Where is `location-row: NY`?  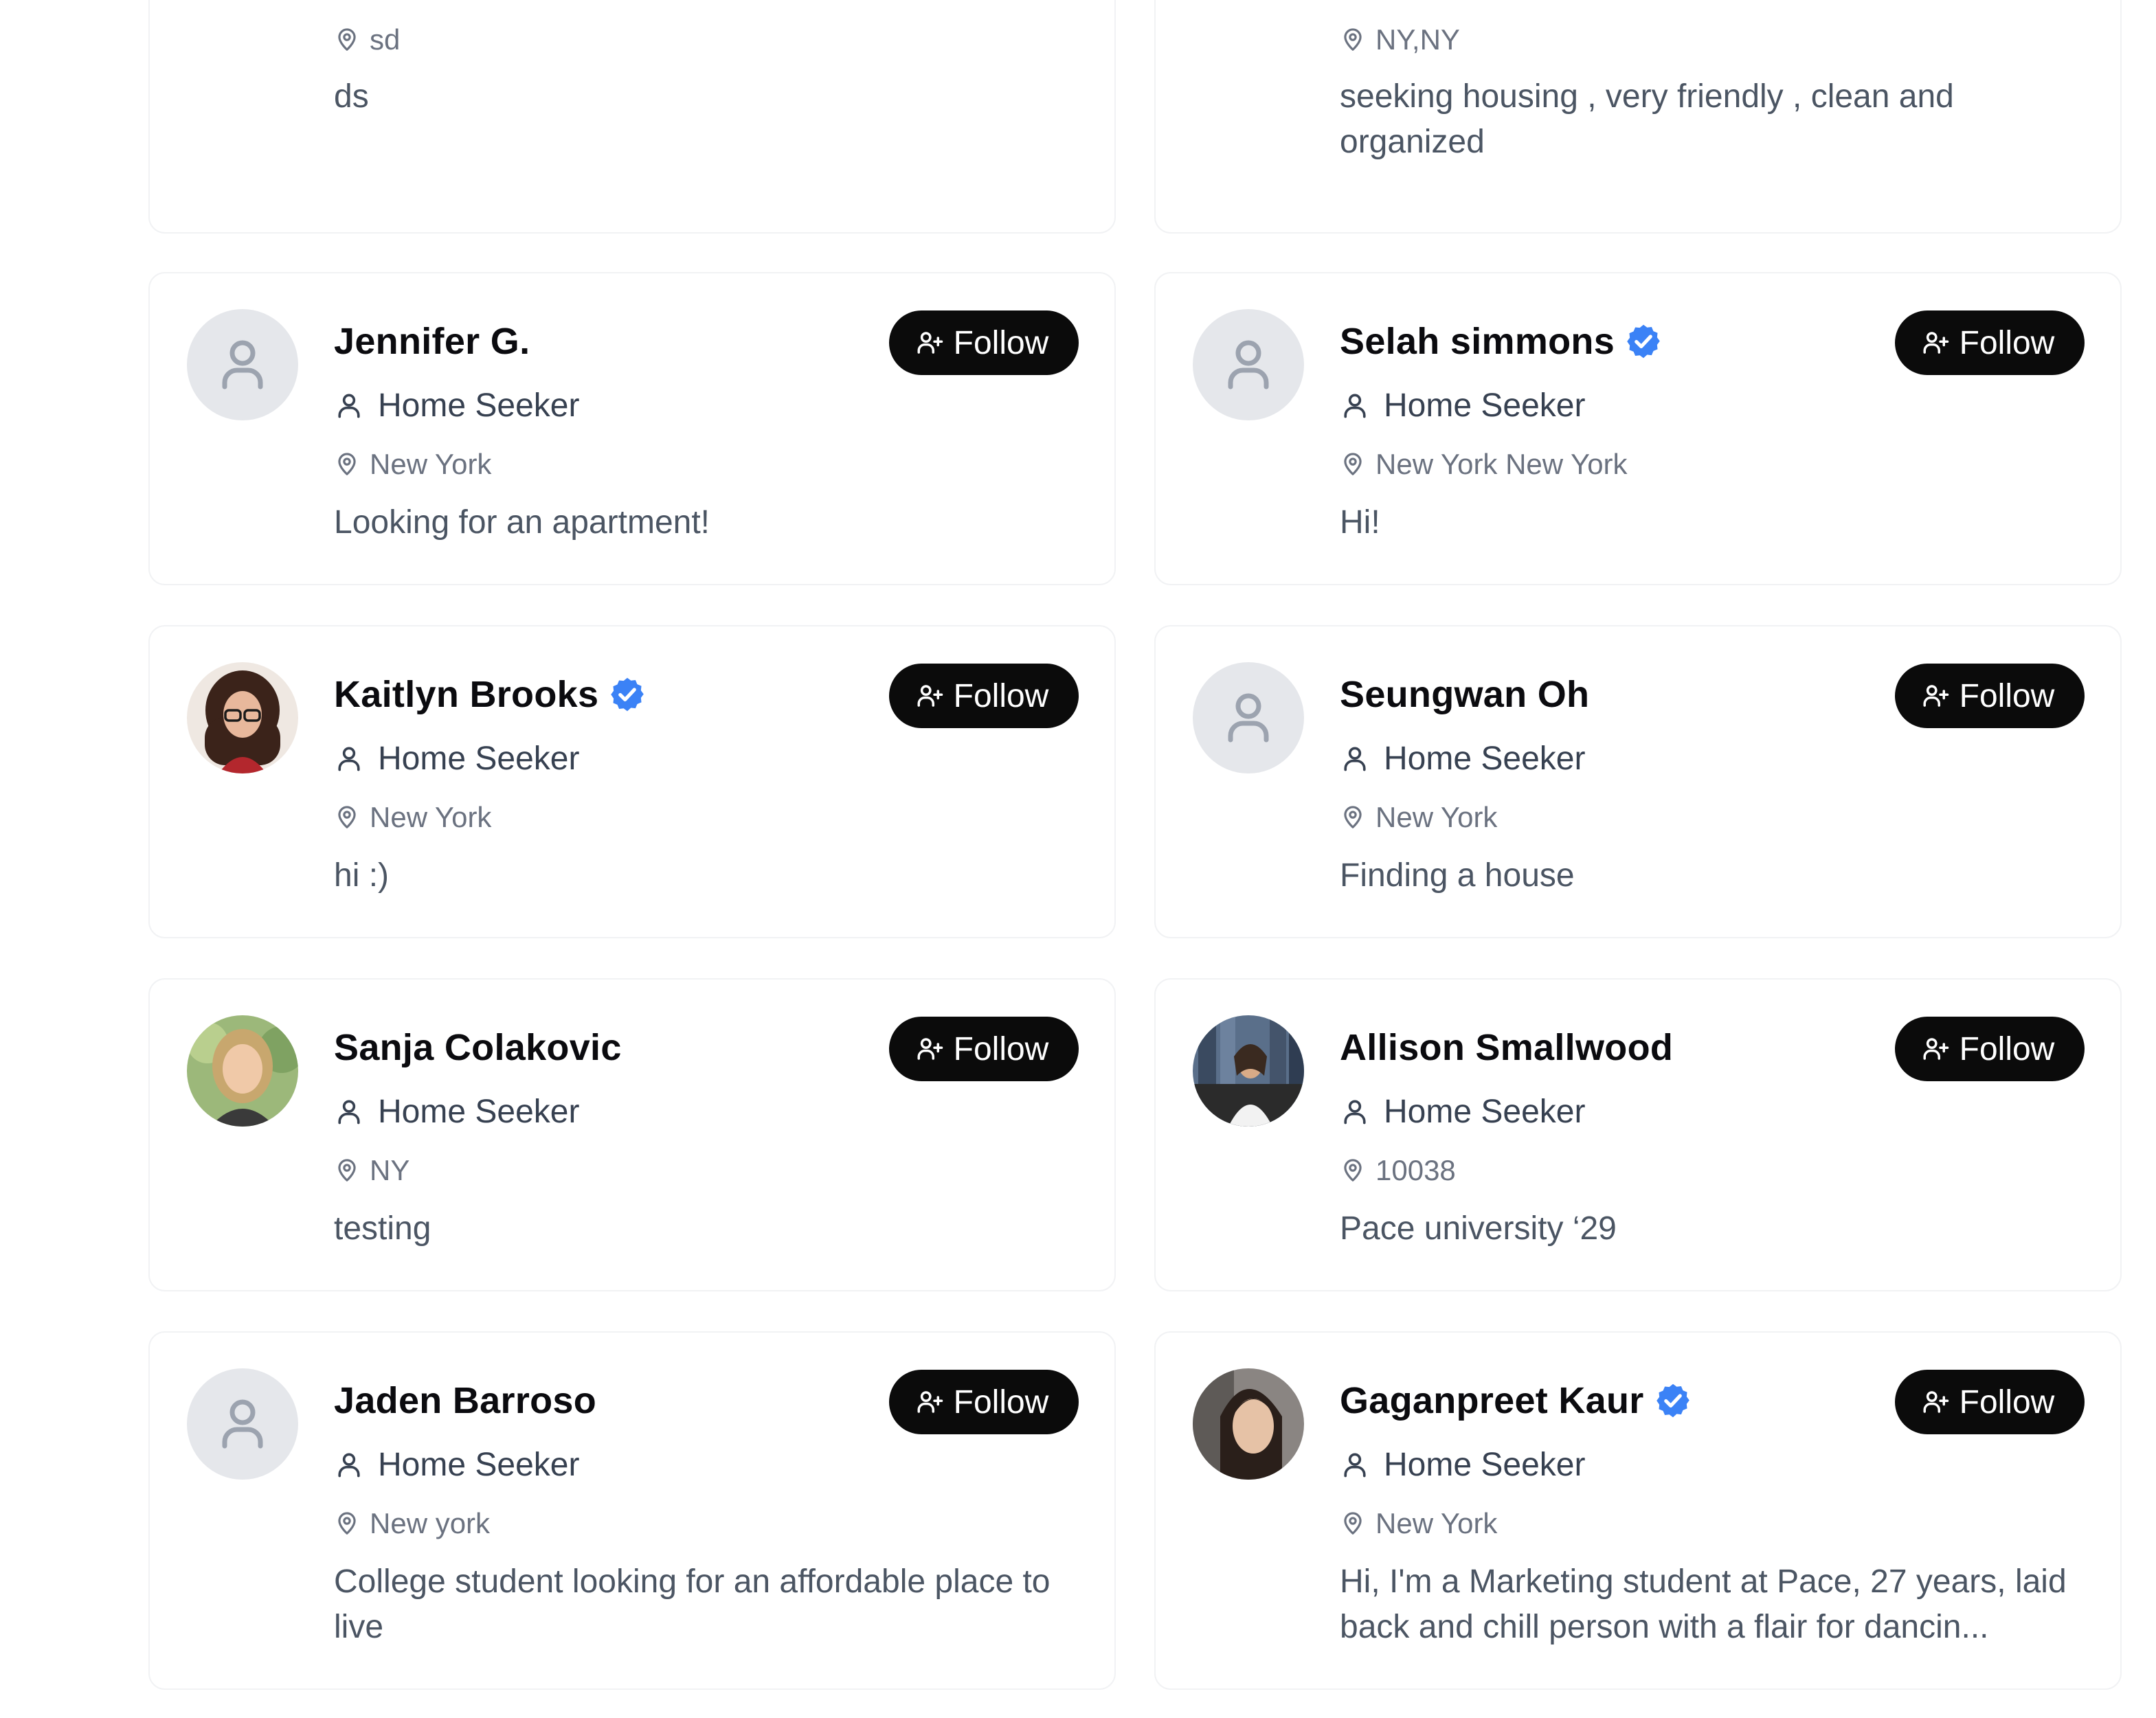
location-row: NY is located at coordinates (371, 1171).